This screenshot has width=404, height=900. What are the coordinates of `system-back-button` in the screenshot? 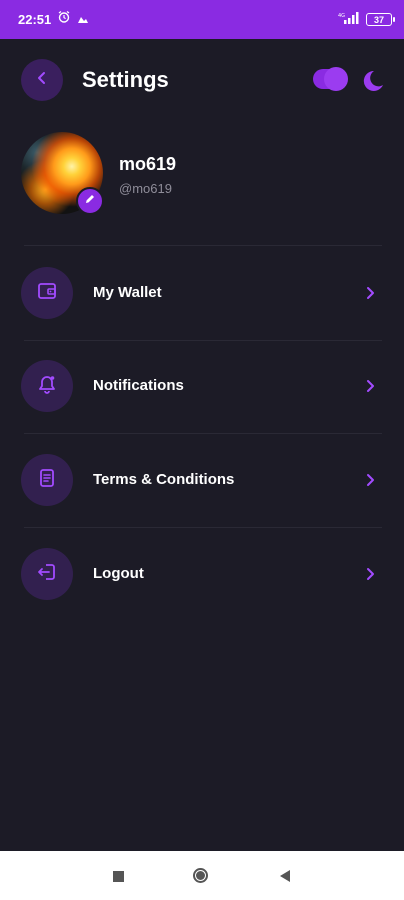 It's located at (285, 876).